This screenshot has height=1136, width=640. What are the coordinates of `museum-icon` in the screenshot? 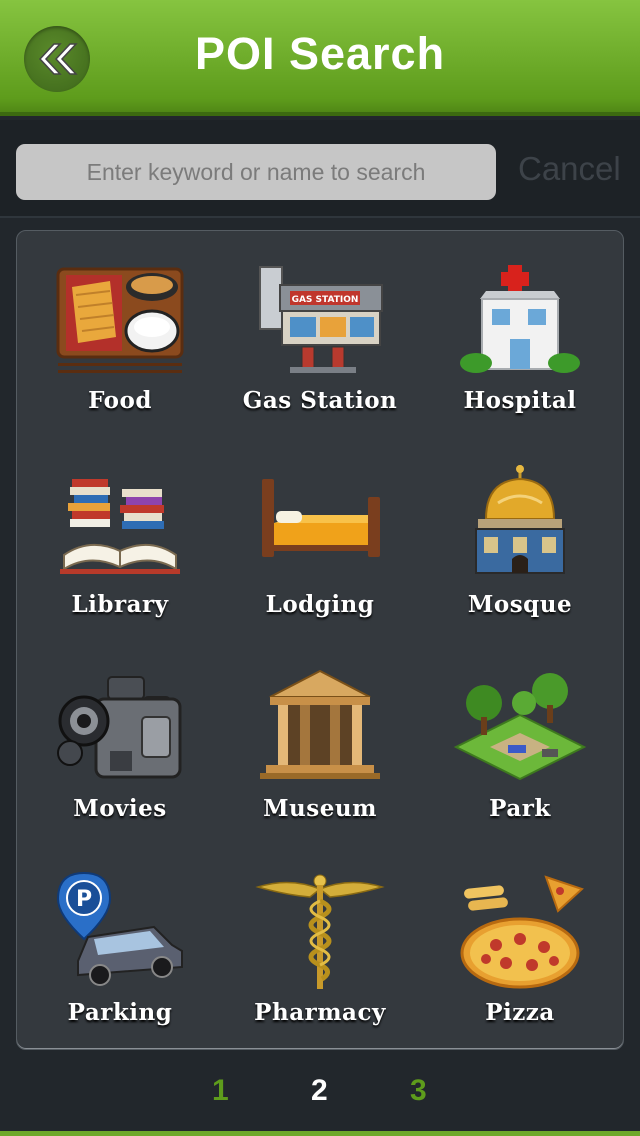 It's located at (320, 724).